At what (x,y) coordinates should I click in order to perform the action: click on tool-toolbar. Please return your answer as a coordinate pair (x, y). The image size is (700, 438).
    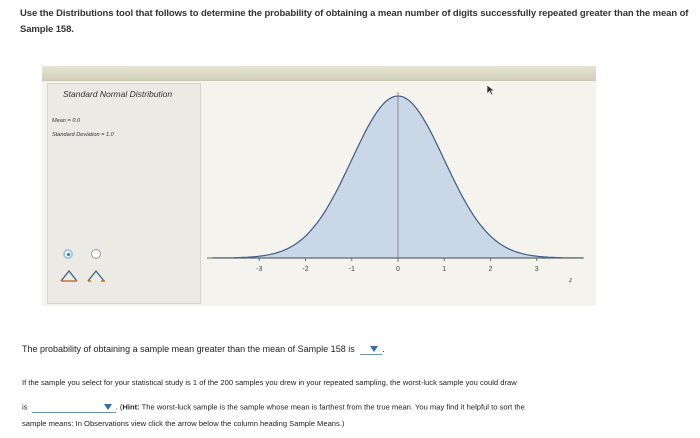
    Looking at the image, I should click on (319, 73).